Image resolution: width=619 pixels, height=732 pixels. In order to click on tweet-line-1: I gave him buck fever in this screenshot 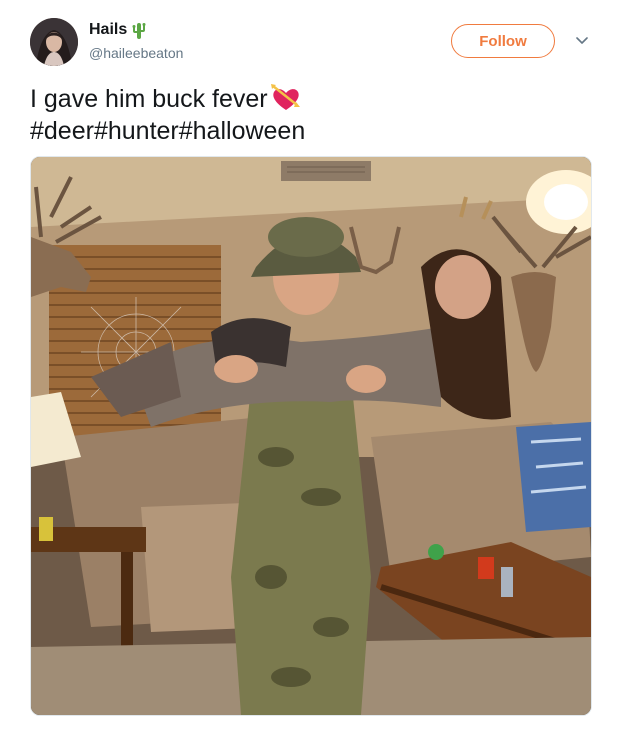, I will do `click(310, 99)`.